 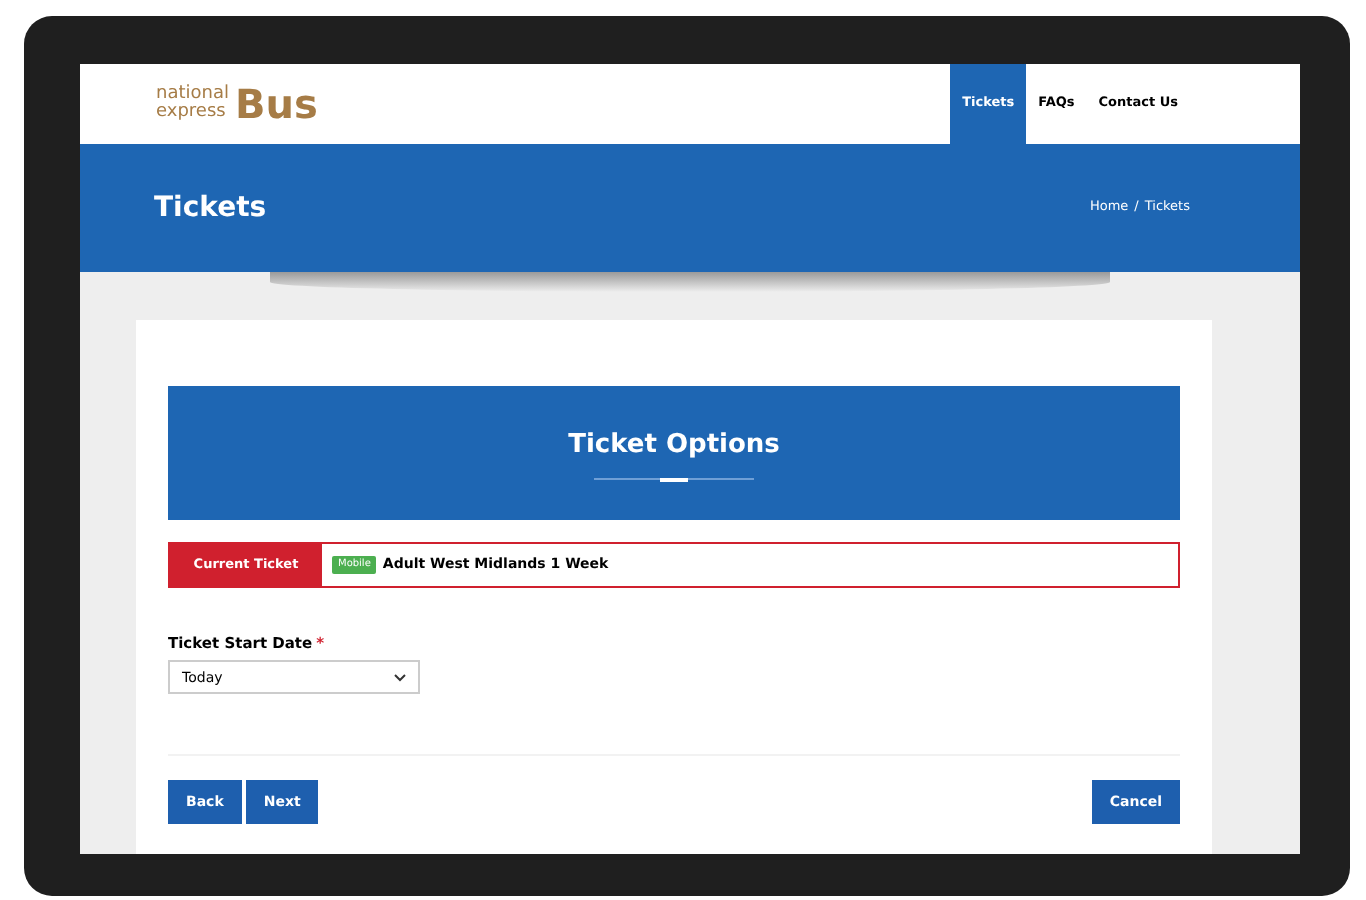 I want to click on logo-text: express, so click(x=192, y=113).